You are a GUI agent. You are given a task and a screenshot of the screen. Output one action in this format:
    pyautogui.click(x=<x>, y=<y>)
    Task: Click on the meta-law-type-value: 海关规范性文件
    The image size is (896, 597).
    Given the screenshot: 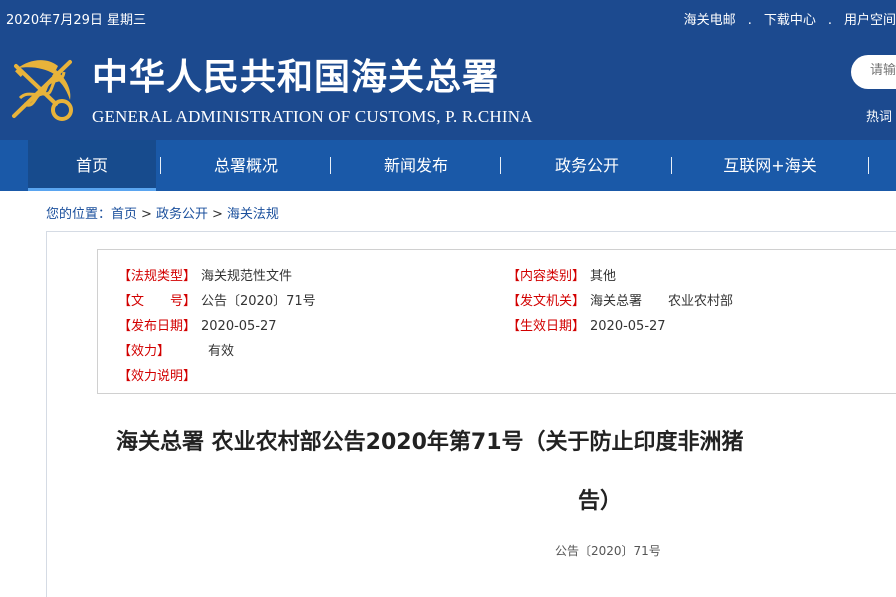 What is the action you would take?
    pyautogui.click(x=247, y=276)
    